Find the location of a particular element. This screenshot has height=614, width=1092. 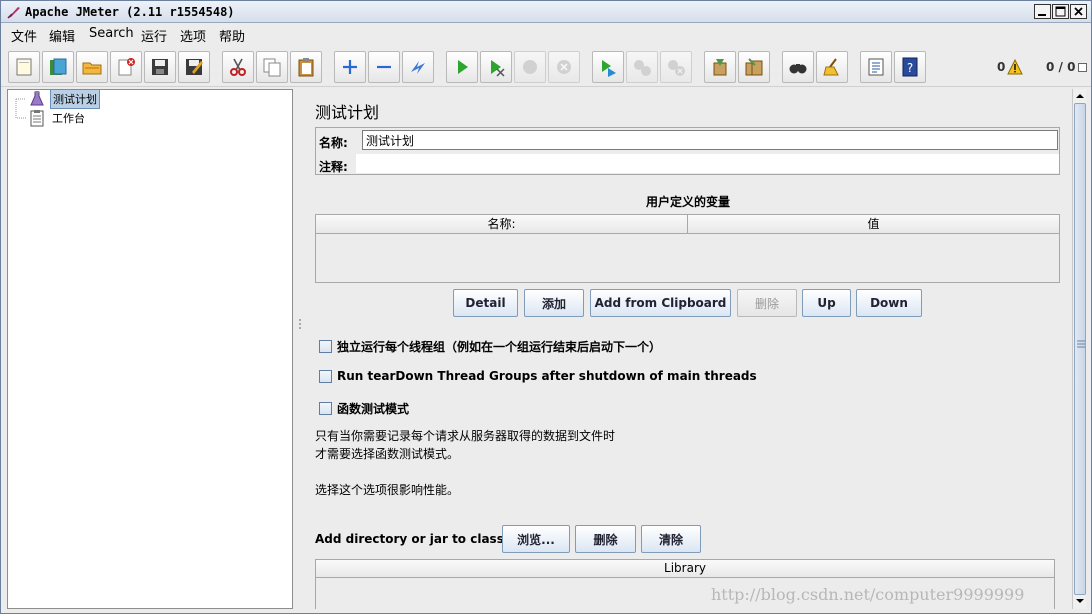

minimize-button is located at coordinates (1042, 11).